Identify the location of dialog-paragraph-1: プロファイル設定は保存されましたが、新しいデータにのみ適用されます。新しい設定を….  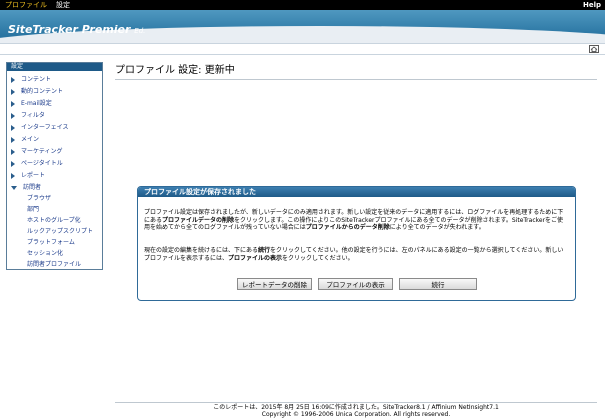
(354, 220).